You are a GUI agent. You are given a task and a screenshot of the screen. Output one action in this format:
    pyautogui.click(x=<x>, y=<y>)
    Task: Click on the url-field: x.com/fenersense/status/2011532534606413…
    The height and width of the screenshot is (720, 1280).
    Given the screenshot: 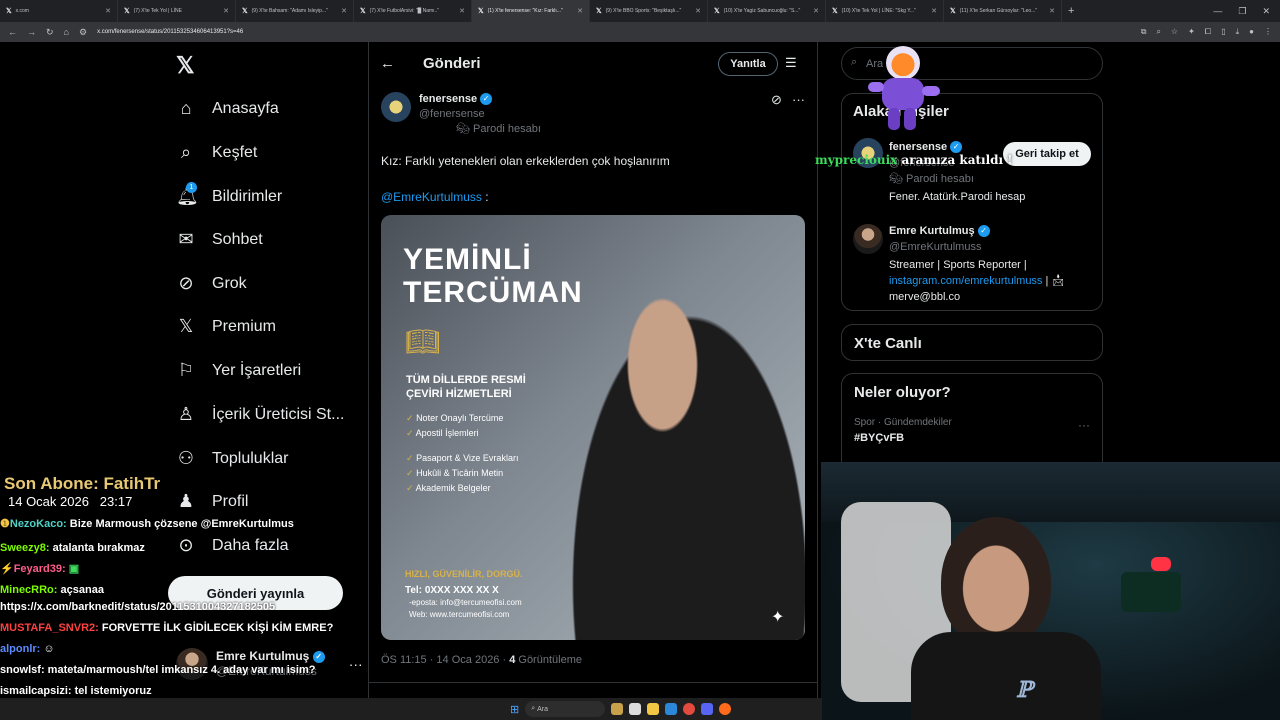 What is the action you would take?
    pyautogui.click(x=170, y=32)
    